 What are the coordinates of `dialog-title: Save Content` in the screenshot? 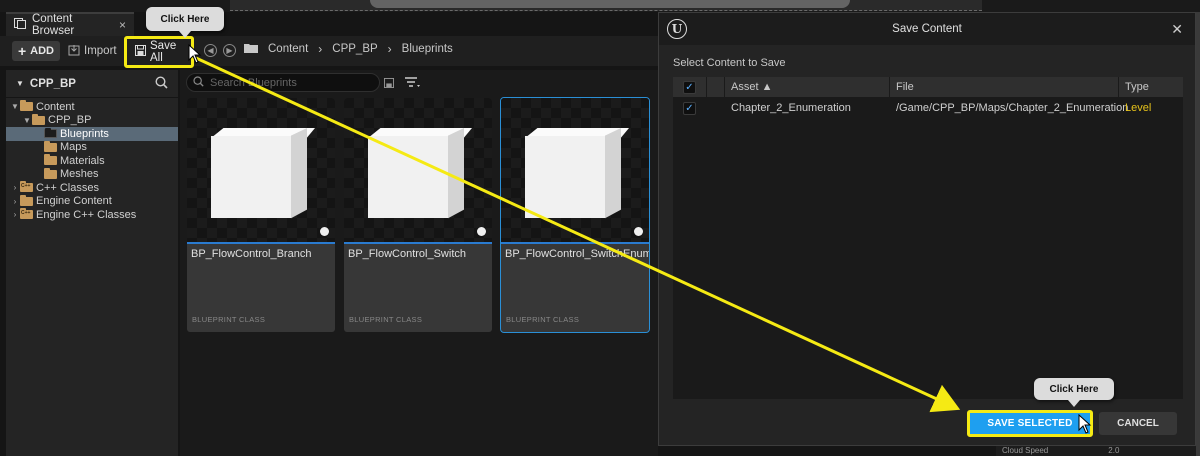 It's located at (927, 29).